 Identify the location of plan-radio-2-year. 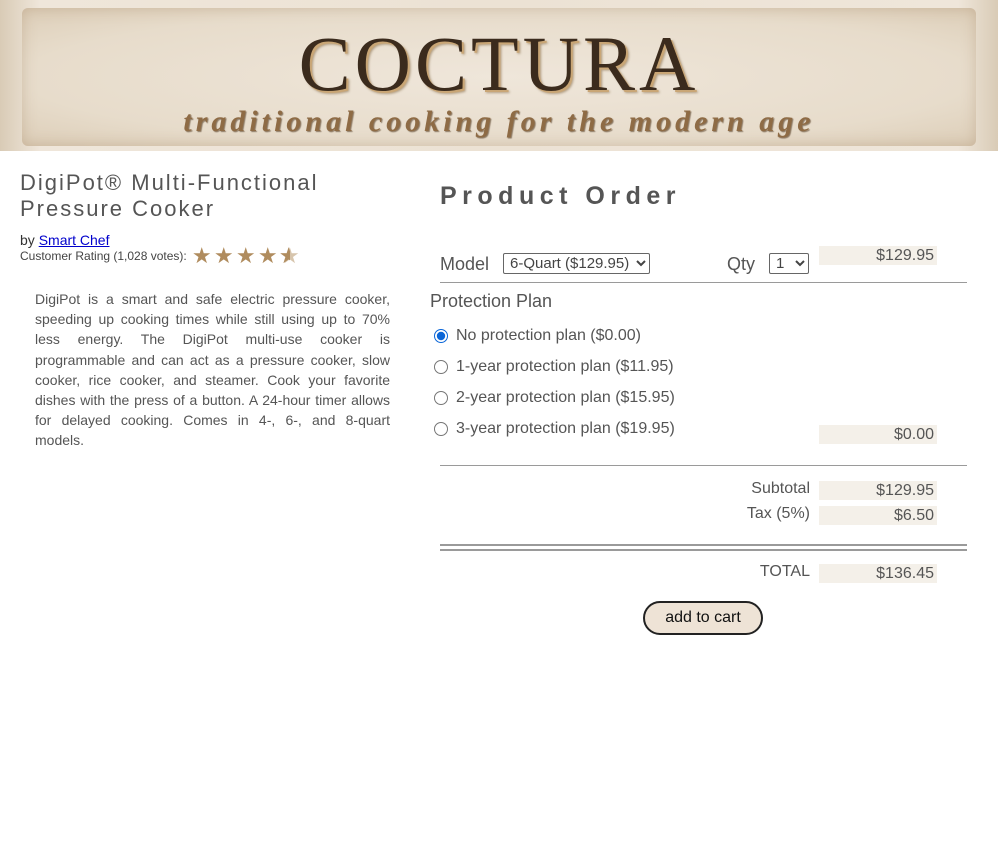
(441, 398).